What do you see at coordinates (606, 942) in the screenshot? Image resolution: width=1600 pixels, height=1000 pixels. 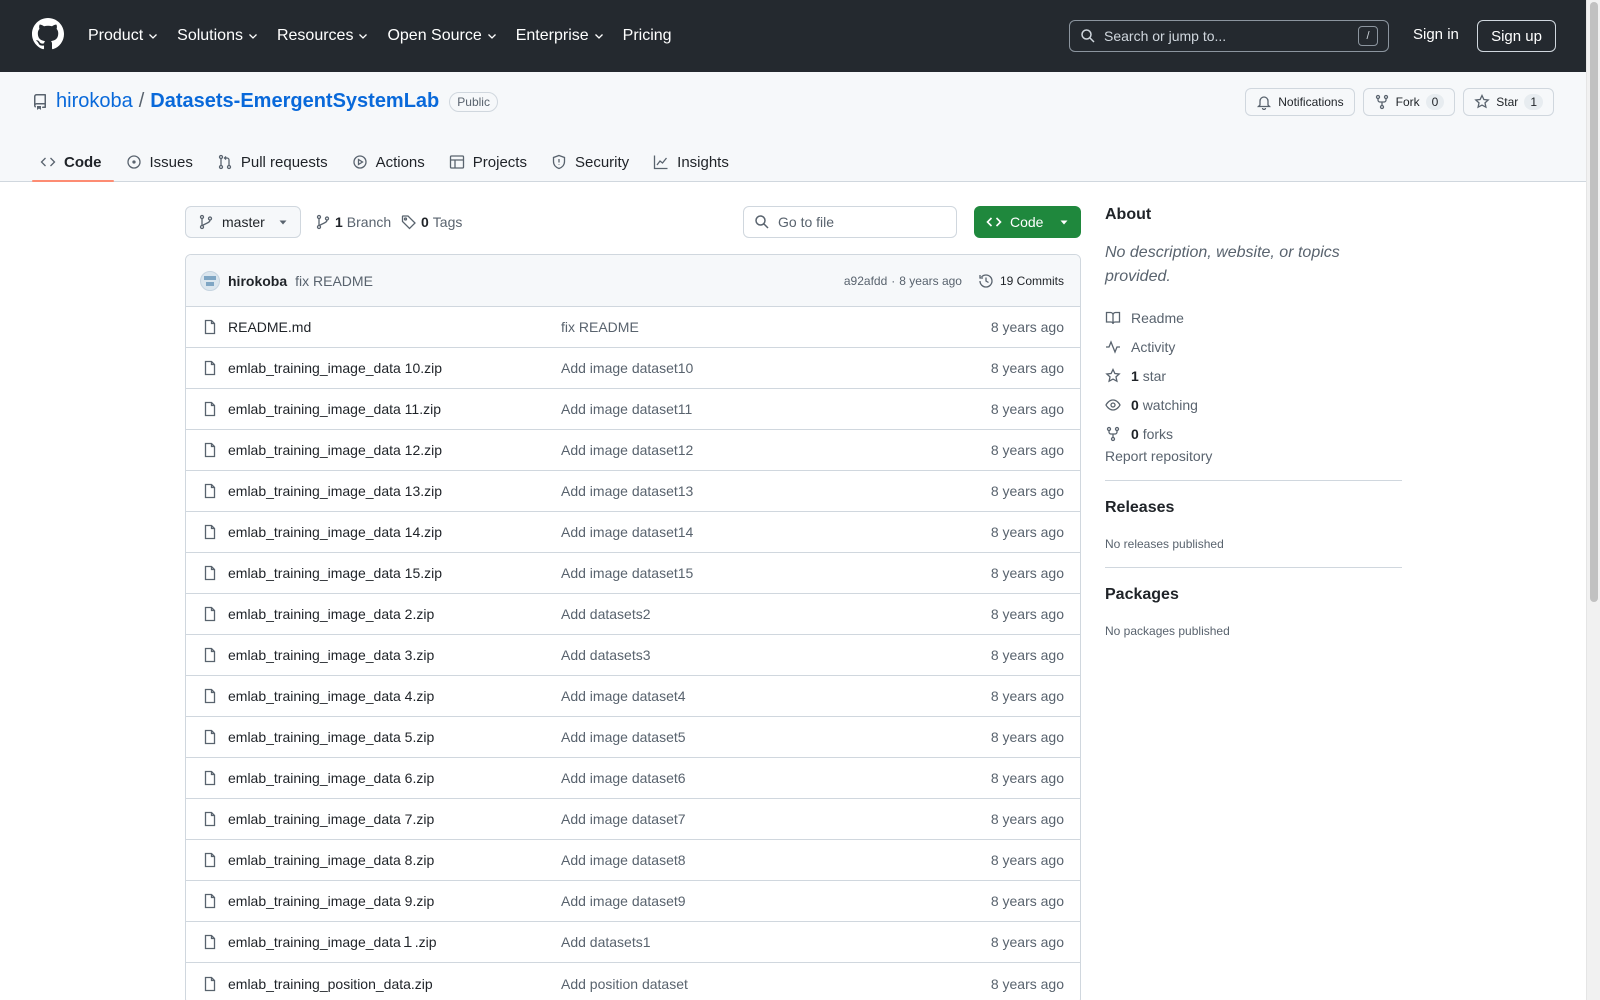 I see `file-commit-message-link: Add datasets1` at bounding box center [606, 942].